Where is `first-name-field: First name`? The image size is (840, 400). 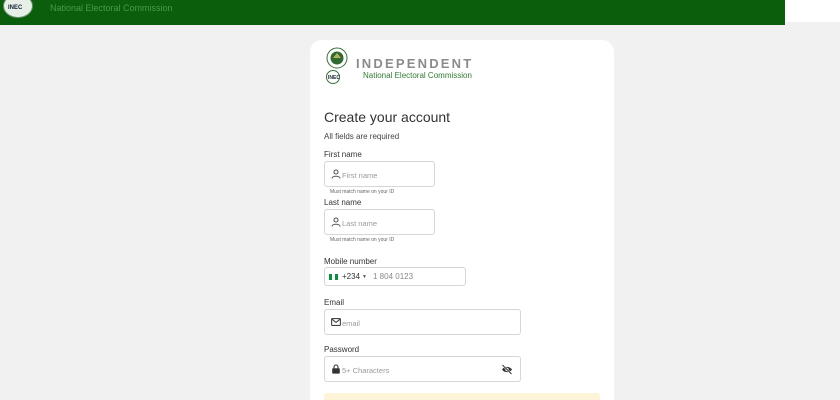
first-name-field: First name is located at coordinates (379, 174).